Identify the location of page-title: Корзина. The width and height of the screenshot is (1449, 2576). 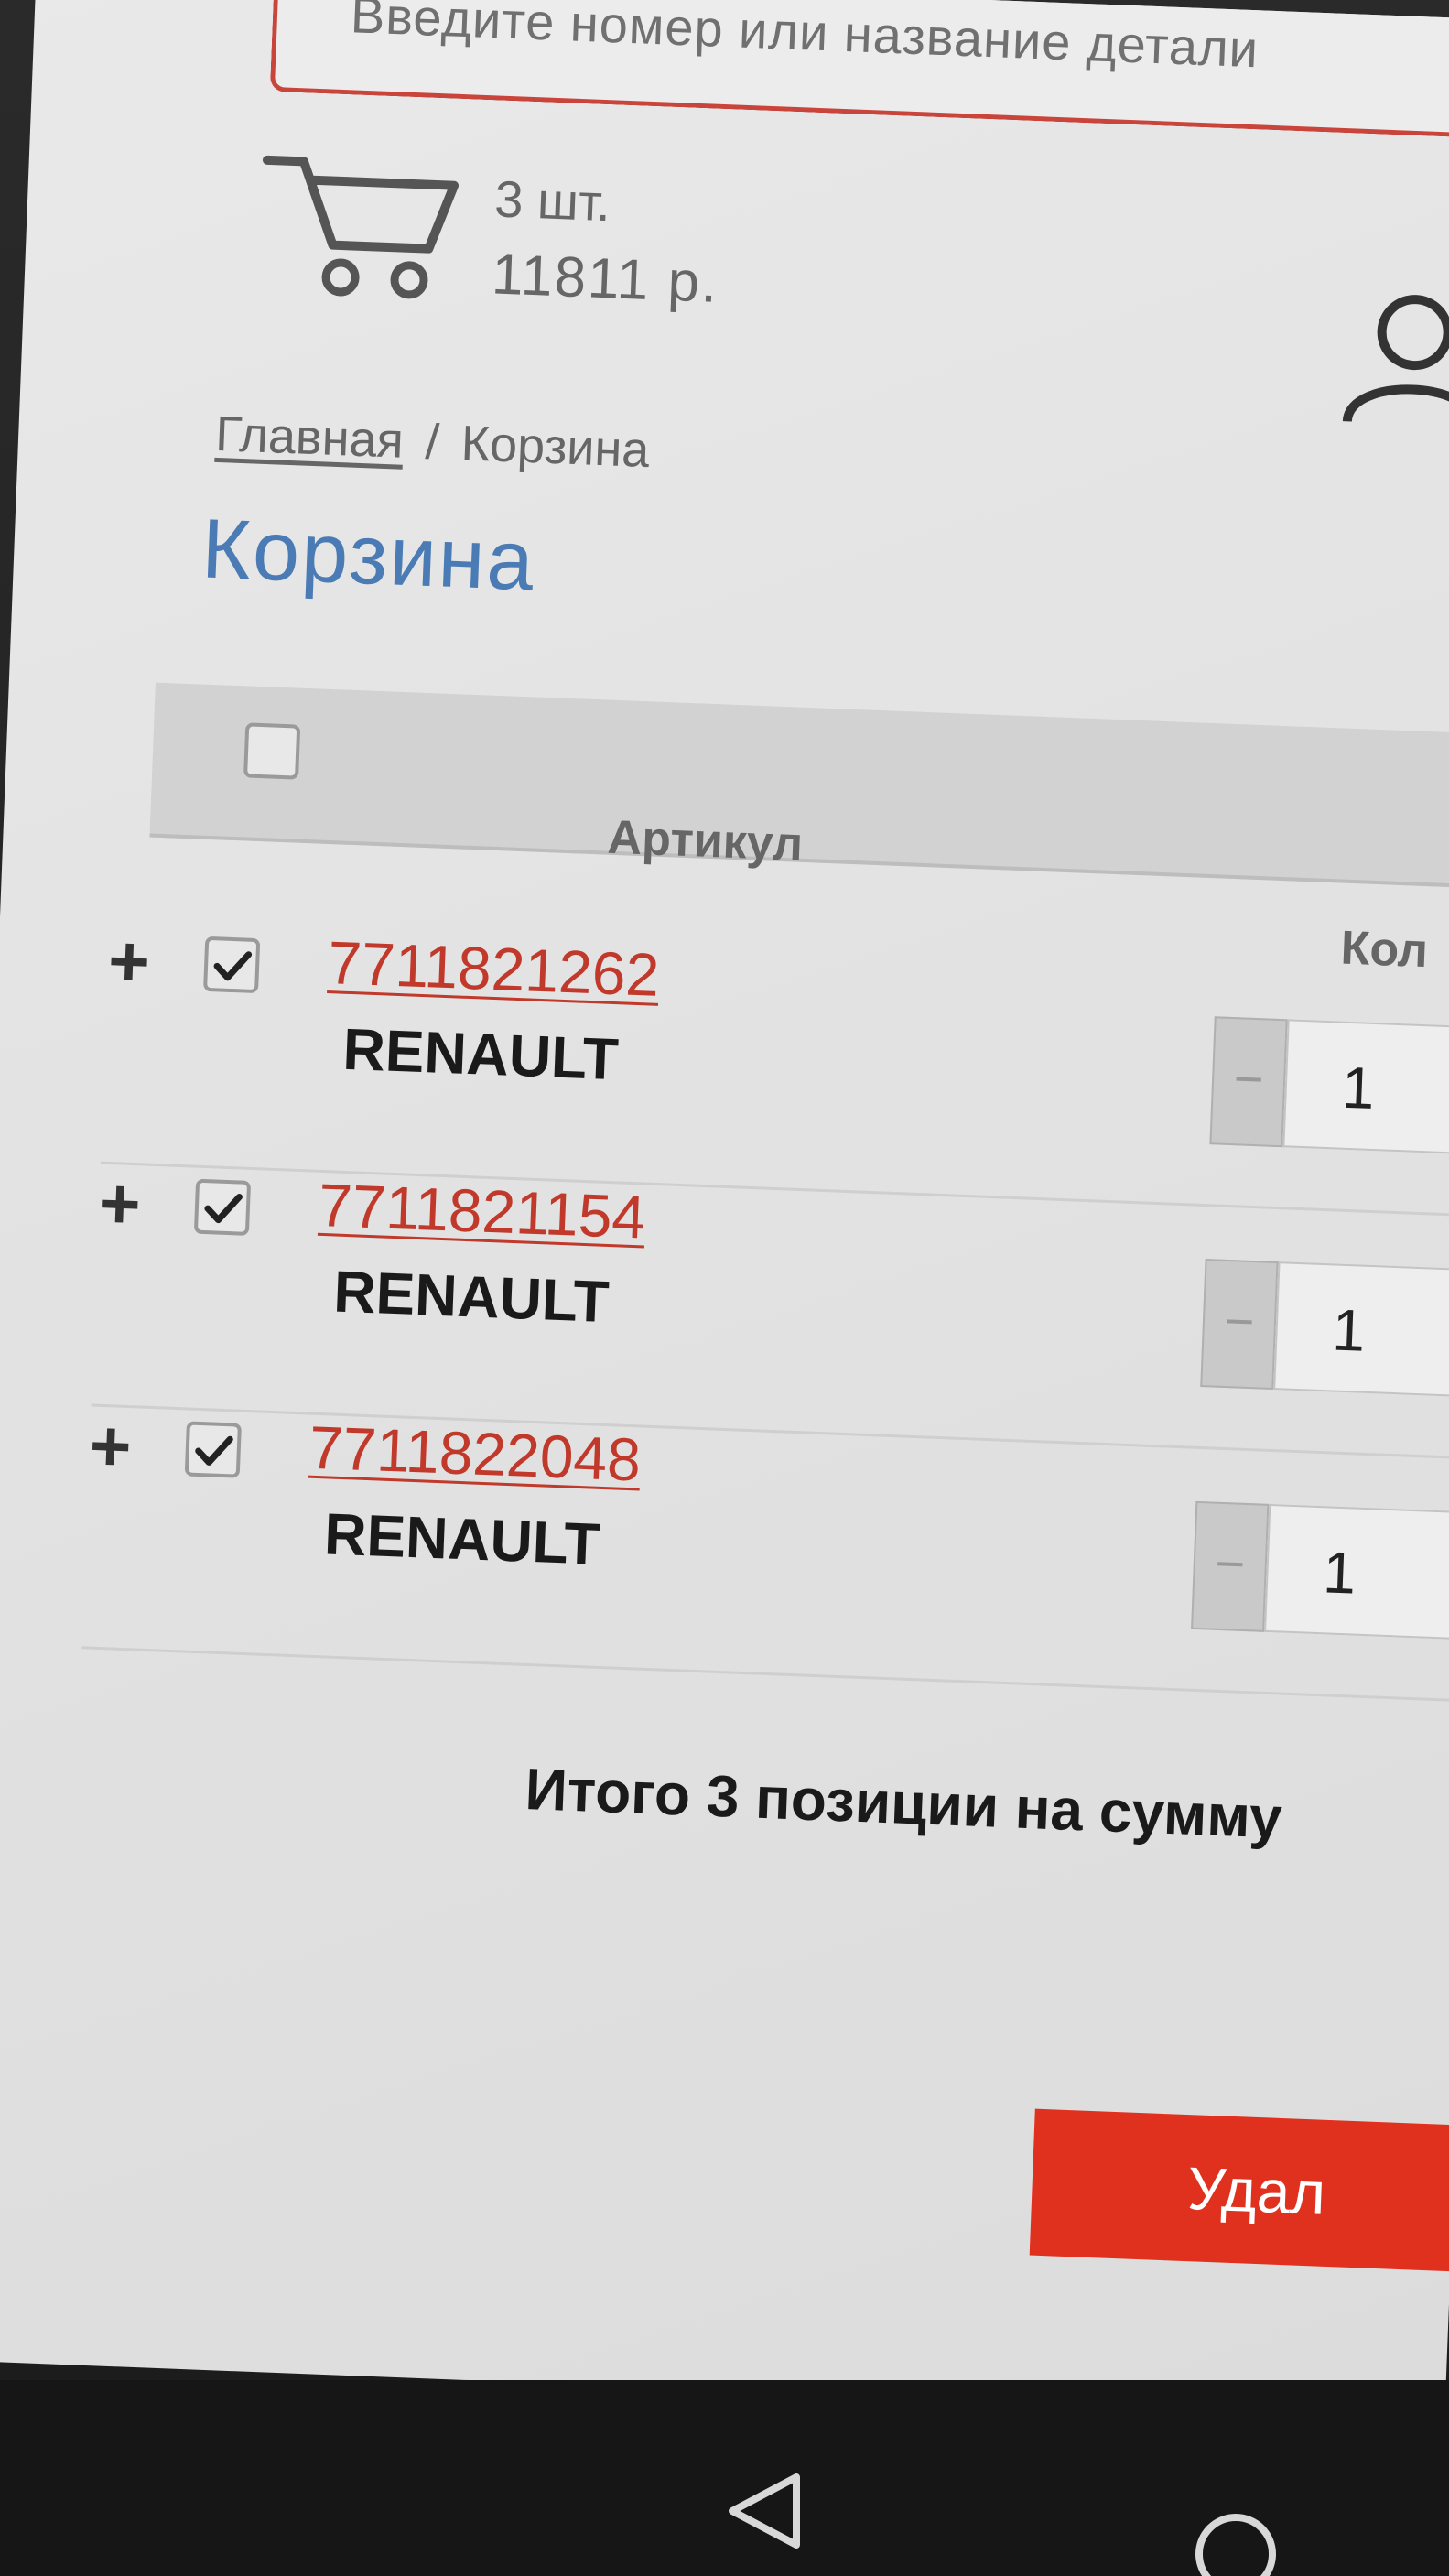
(368, 556).